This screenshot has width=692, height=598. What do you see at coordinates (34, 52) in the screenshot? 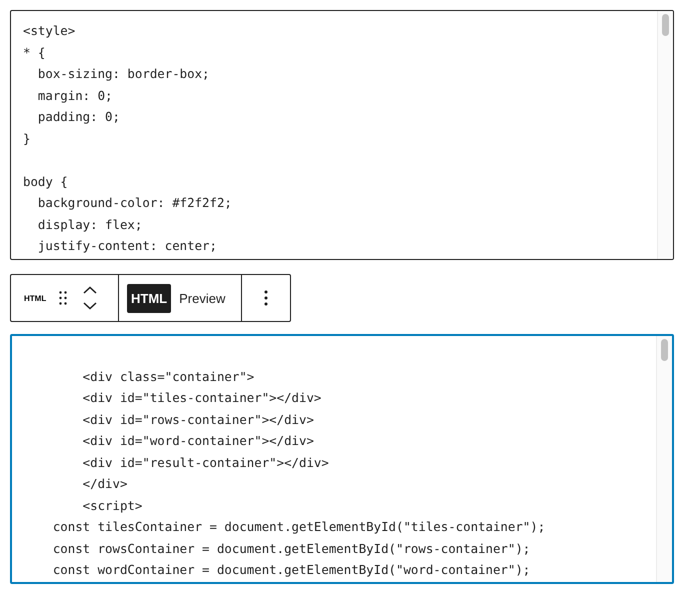
I see `code-line: * {` at bounding box center [34, 52].